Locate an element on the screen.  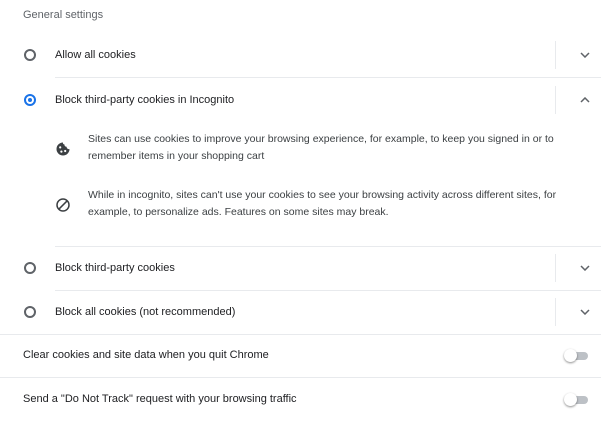
do-not-track-toggle is located at coordinates (577, 400).